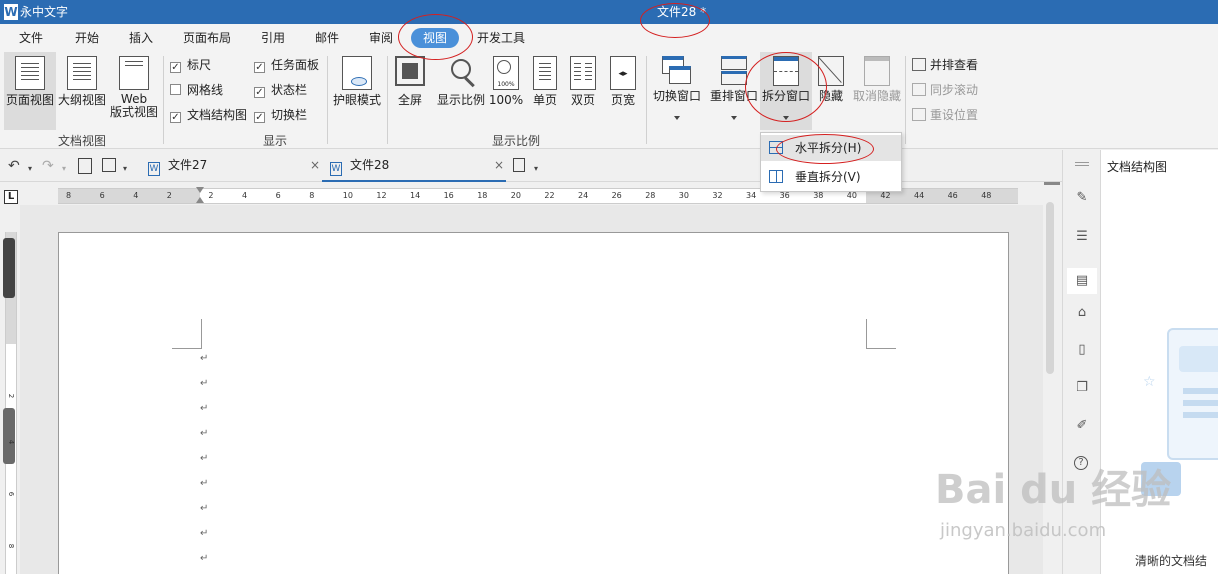 The image size is (1218, 574). Describe the element at coordinates (1192, 394) in the screenshot. I see `empty-state-illustration` at that location.